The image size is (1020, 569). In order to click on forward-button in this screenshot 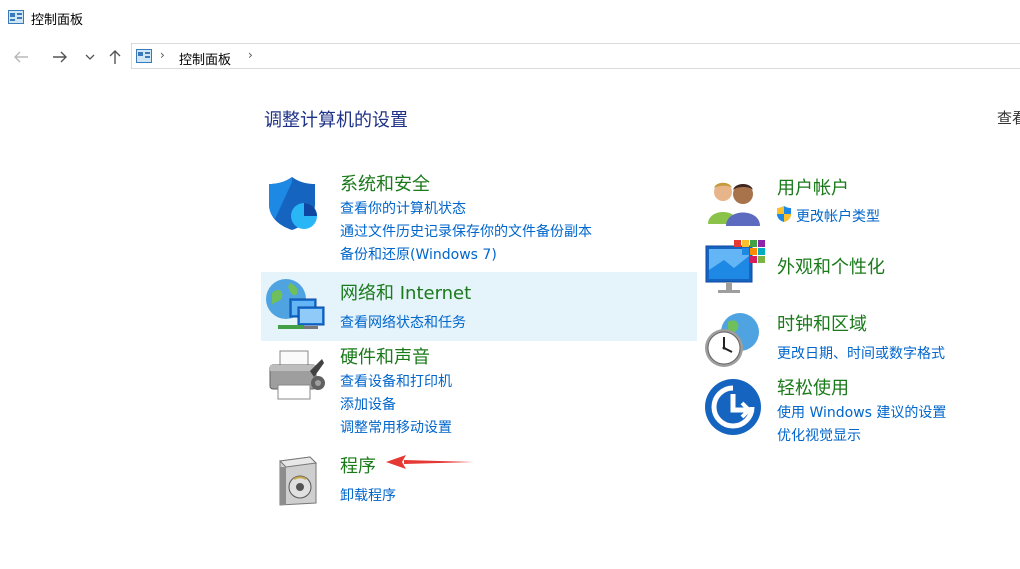, I will do `click(60, 57)`.